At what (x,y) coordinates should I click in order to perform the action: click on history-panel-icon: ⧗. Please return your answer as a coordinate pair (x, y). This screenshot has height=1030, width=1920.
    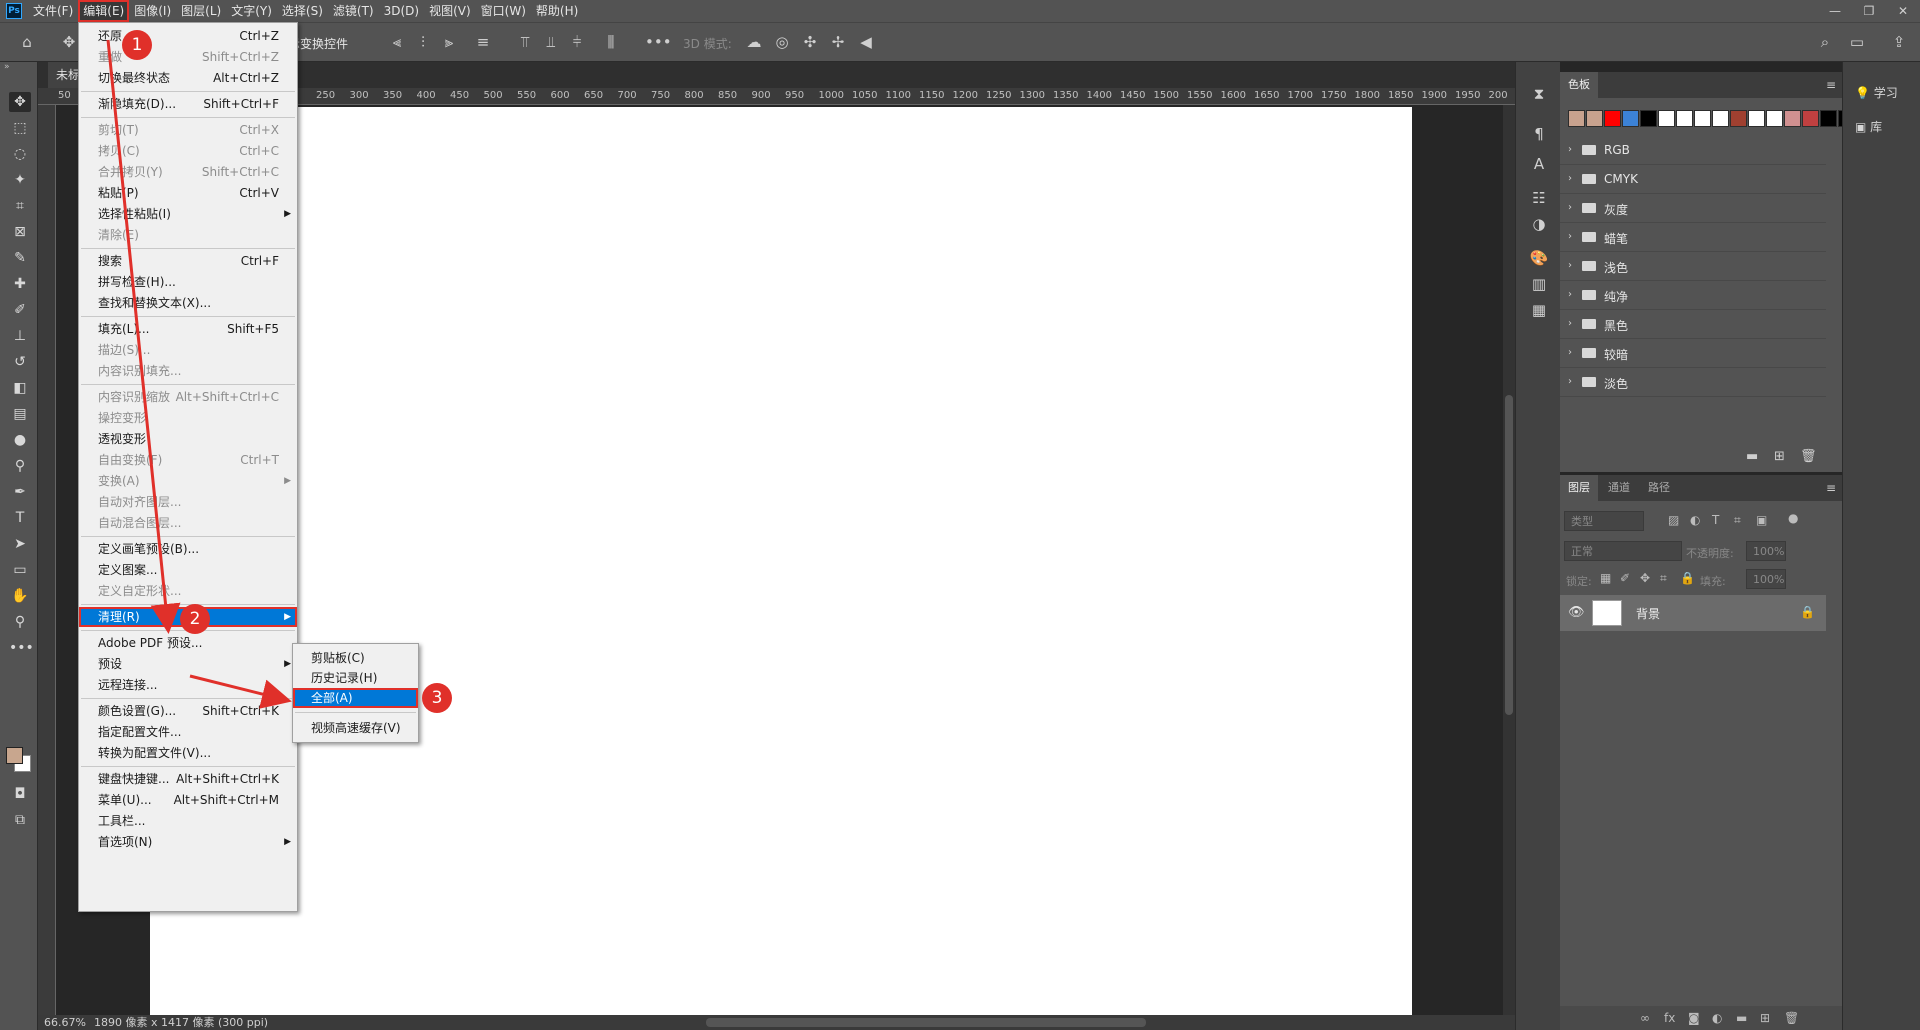
    Looking at the image, I should click on (1539, 94).